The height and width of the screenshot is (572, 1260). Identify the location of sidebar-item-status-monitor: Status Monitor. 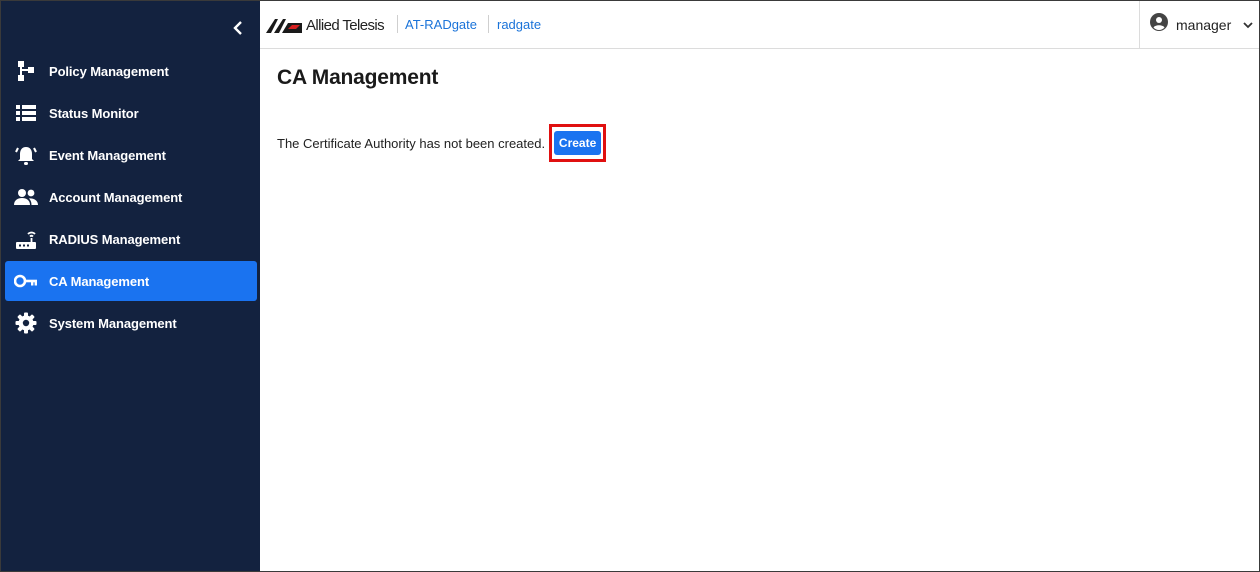
(131, 113).